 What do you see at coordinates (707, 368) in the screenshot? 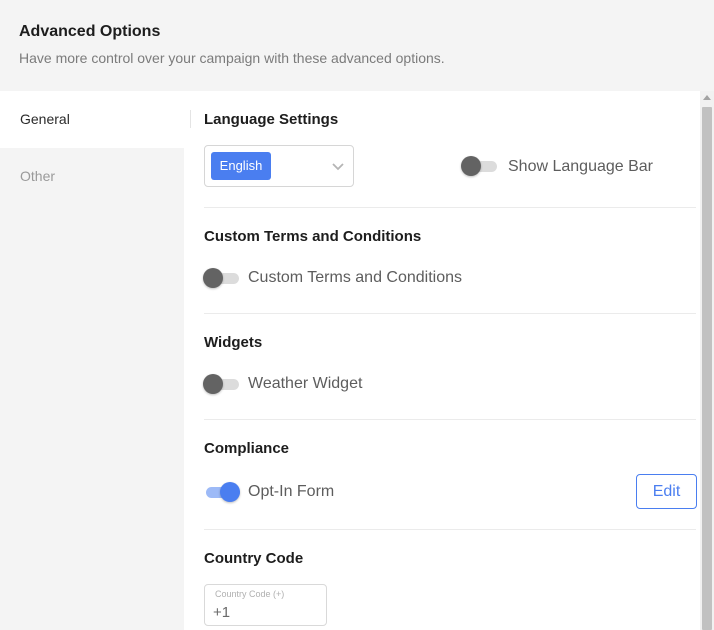
I see `scrollbar-thumb` at bounding box center [707, 368].